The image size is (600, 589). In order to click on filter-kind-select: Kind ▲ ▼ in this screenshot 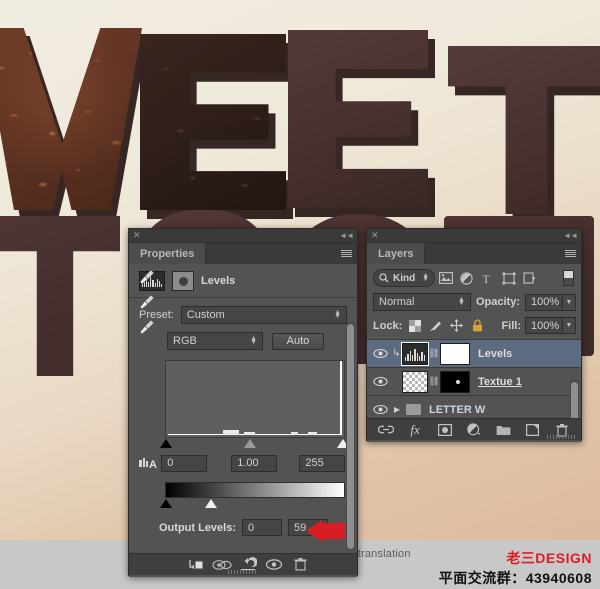, I will do `click(404, 278)`.